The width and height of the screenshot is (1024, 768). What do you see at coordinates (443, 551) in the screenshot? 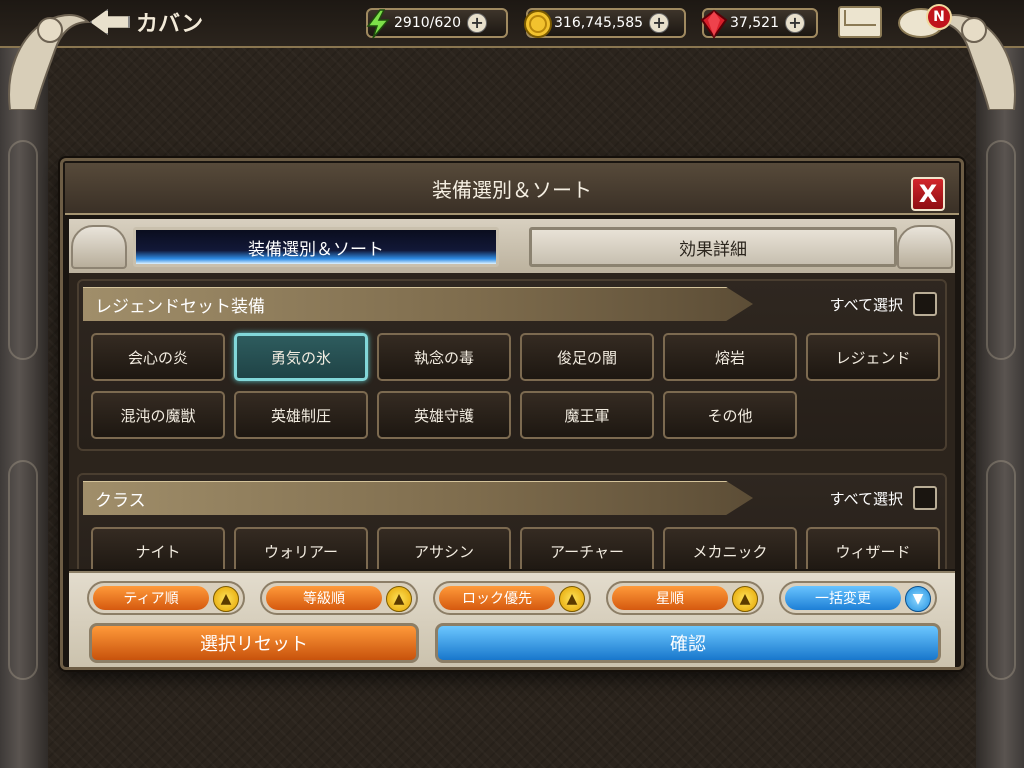
I see `class-filter-label: アサシン` at bounding box center [443, 551].